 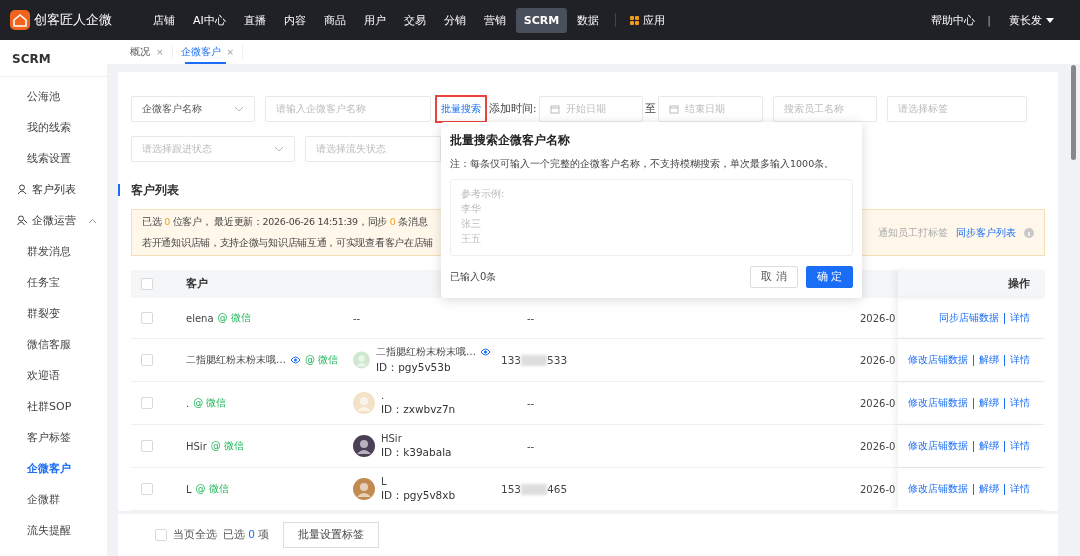 What do you see at coordinates (383, 395) in the screenshot?
I see `member-name: .` at bounding box center [383, 395].